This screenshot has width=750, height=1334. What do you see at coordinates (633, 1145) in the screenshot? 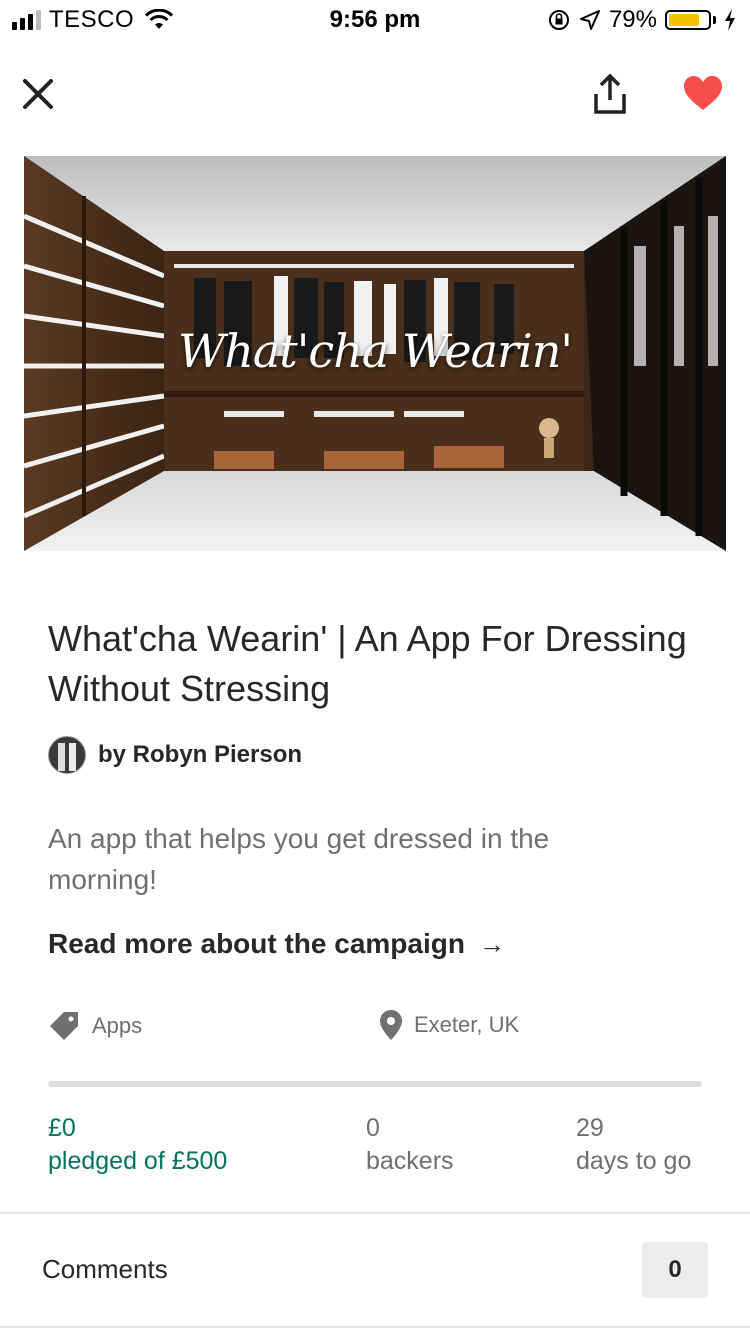
I see `stat-days: 29 days to go` at bounding box center [633, 1145].